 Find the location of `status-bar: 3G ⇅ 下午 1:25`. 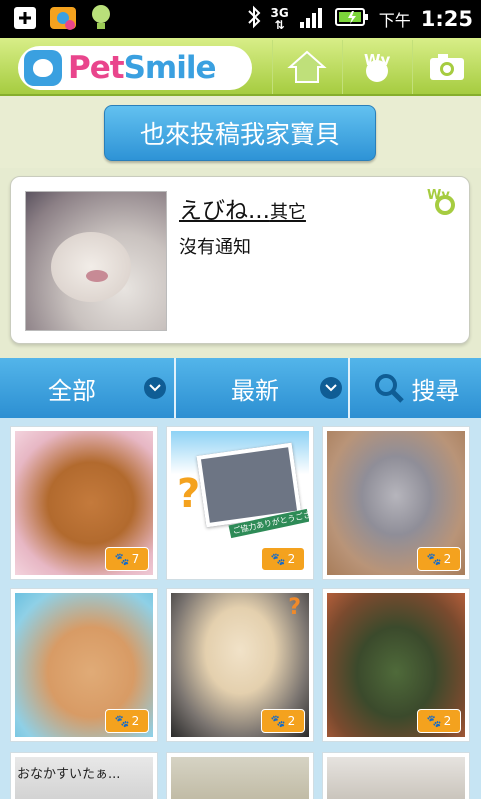

status-bar: 3G ⇅ 下午 1:25 is located at coordinates (240, 19).